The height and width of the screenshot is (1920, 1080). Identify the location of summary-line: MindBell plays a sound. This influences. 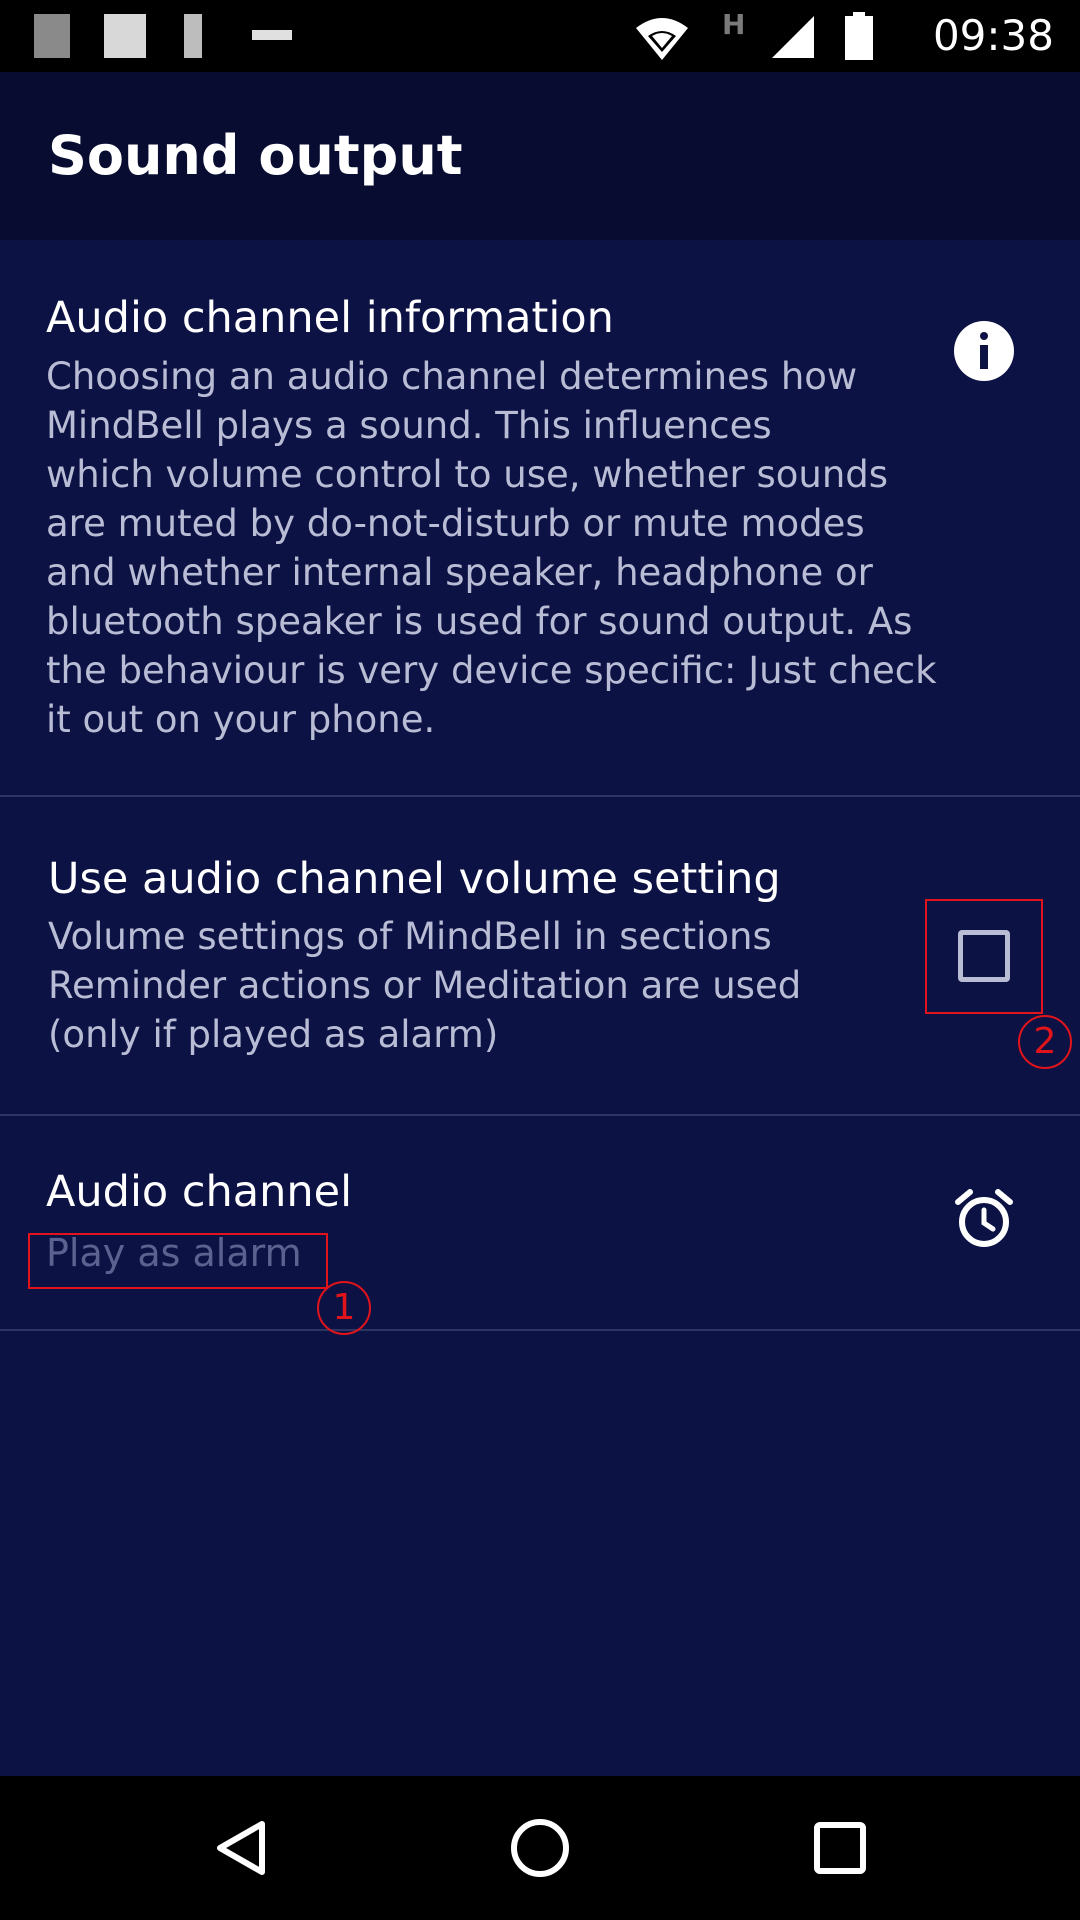
(409, 425).